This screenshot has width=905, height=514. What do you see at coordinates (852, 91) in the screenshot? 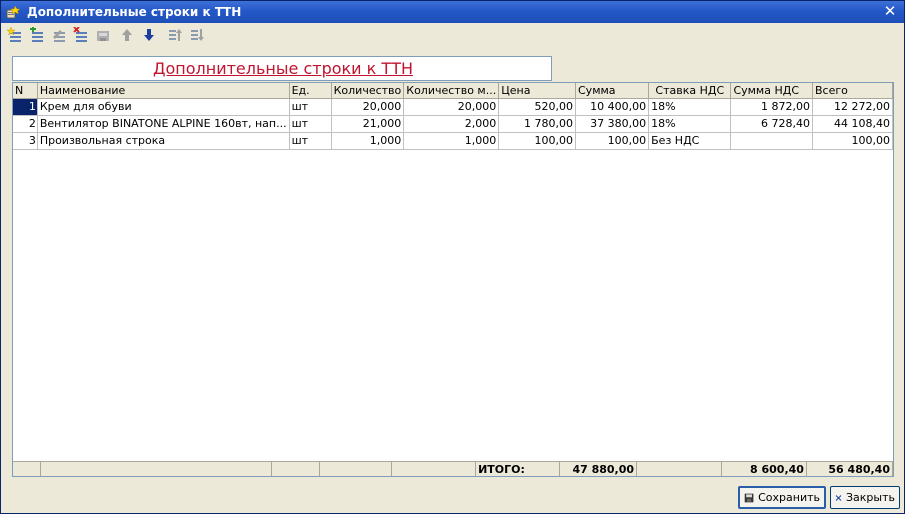
I see `col-header-total: Всего` at bounding box center [852, 91].